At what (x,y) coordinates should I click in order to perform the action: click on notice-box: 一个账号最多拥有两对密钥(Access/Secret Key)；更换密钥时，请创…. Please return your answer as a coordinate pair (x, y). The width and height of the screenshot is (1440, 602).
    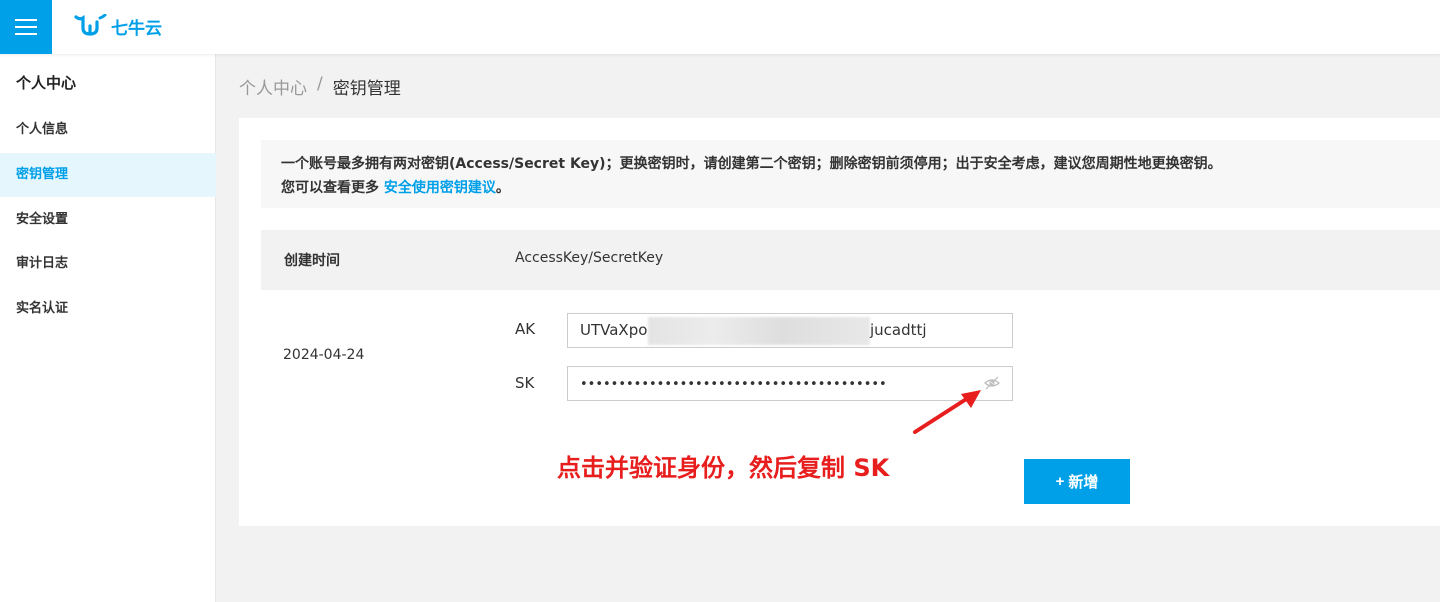
    Looking at the image, I should click on (850, 174).